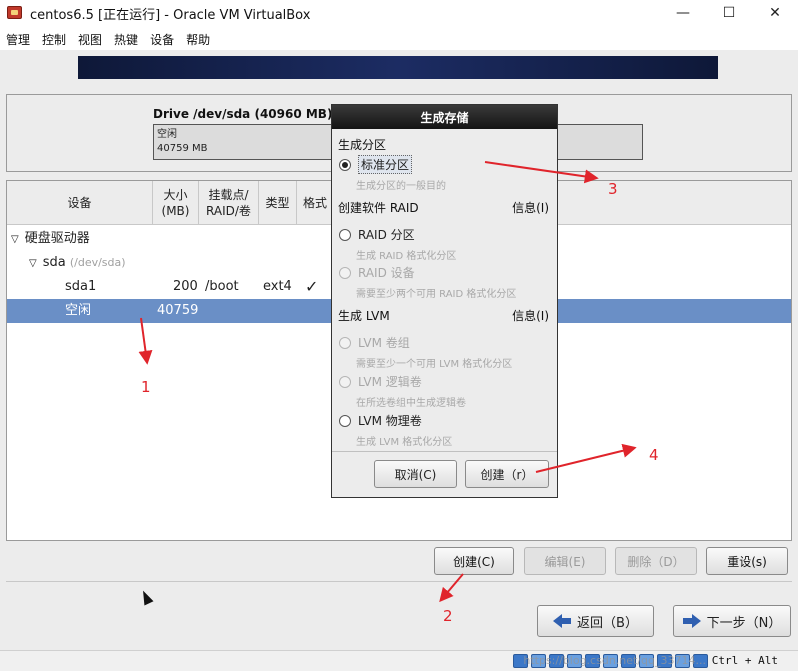 The height and width of the screenshot is (671, 798). What do you see at coordinates (185, 286) in the screenshot?
I see `sda1-size: 200` at bounding box center [185, 286].